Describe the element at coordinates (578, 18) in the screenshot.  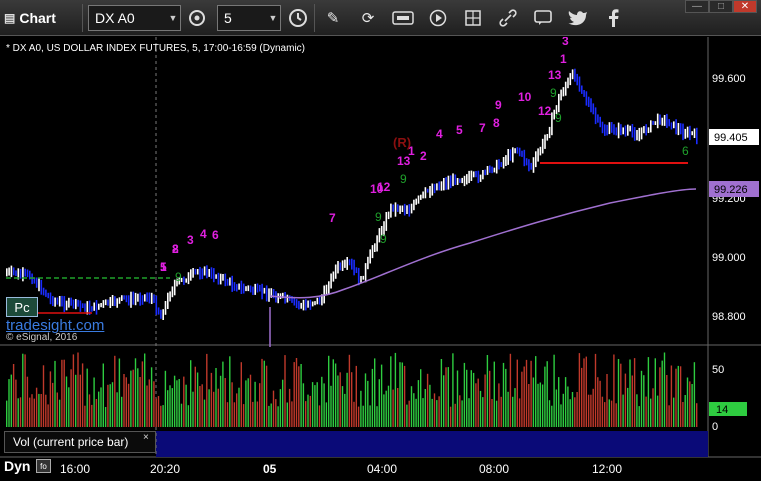
I see `twitter-icon` at that location.